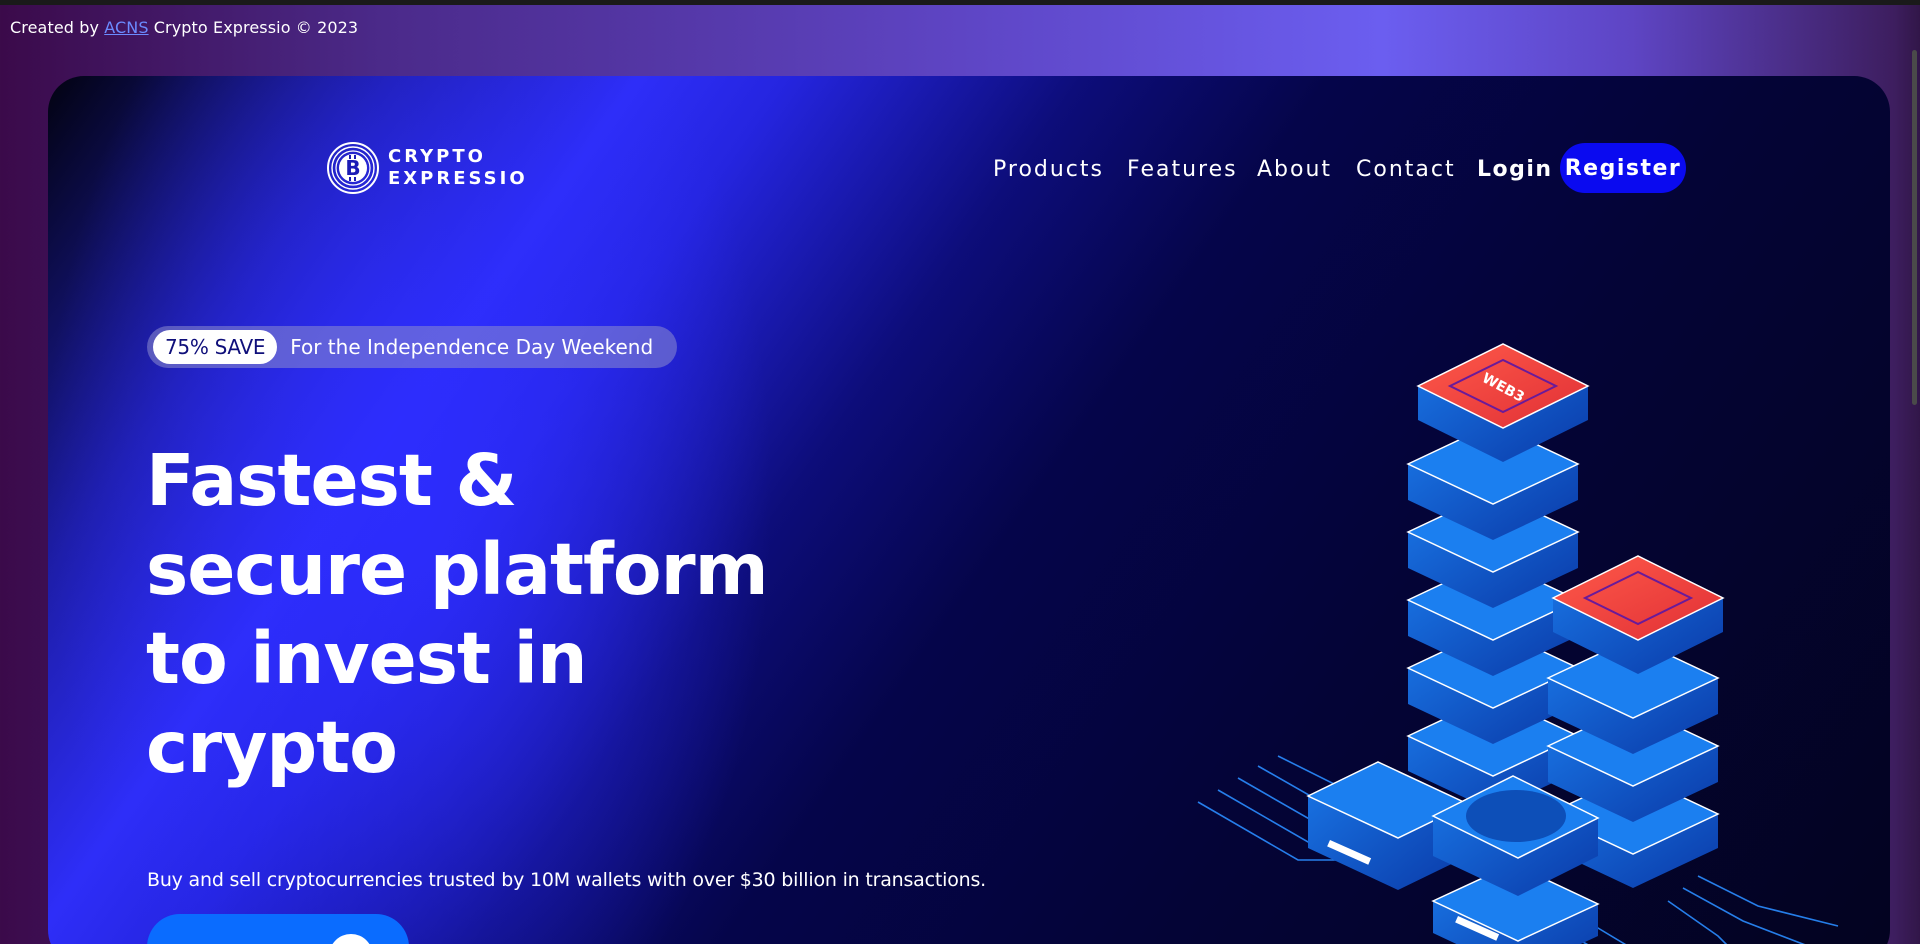 The image size is (1920, 944). Describe the element at coordinates (256, 27) in the screenshot. I see `credit-suffix: Crypto Expressio © 2023` at that location.